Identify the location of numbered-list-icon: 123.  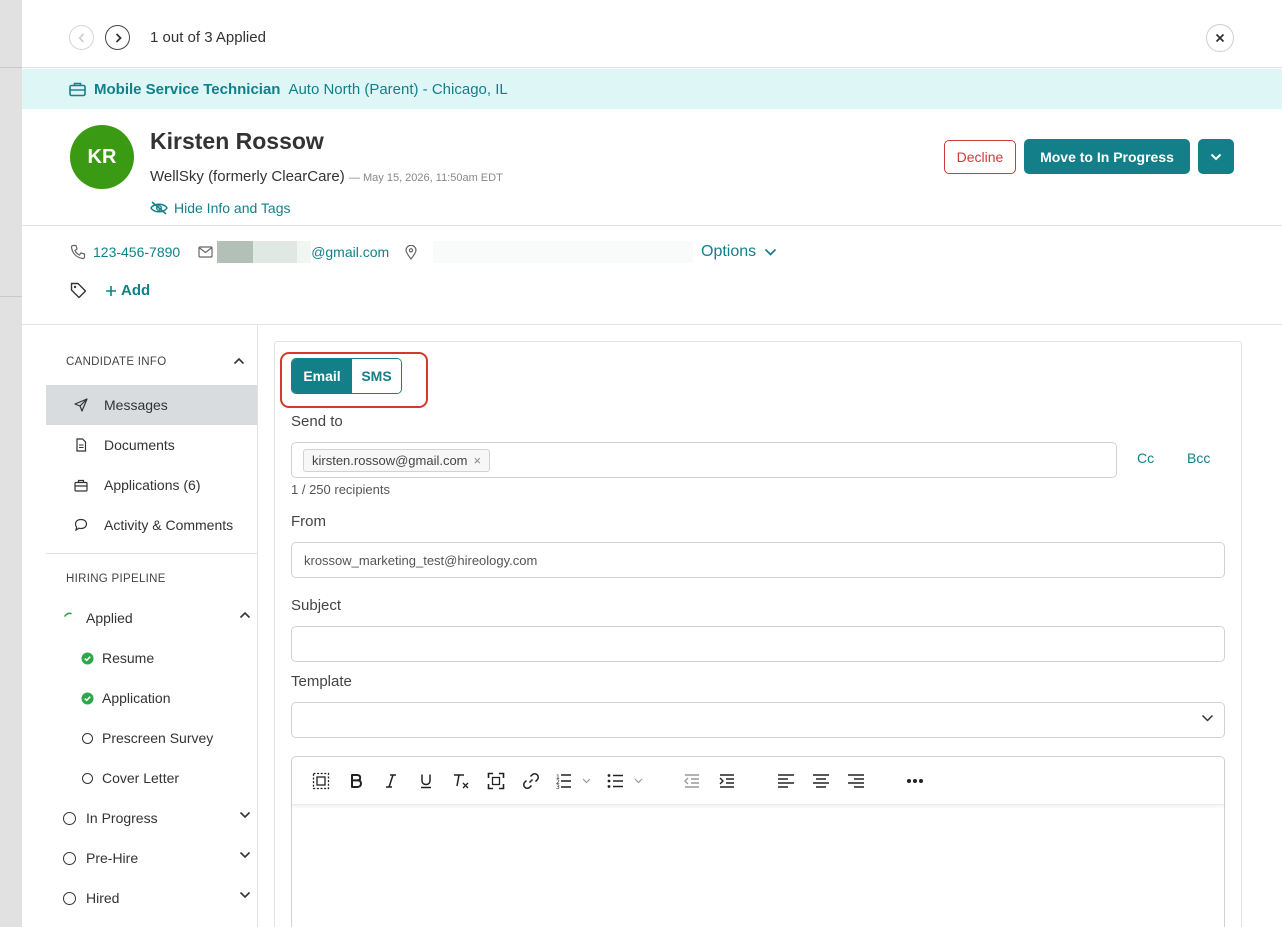
(573, 781).